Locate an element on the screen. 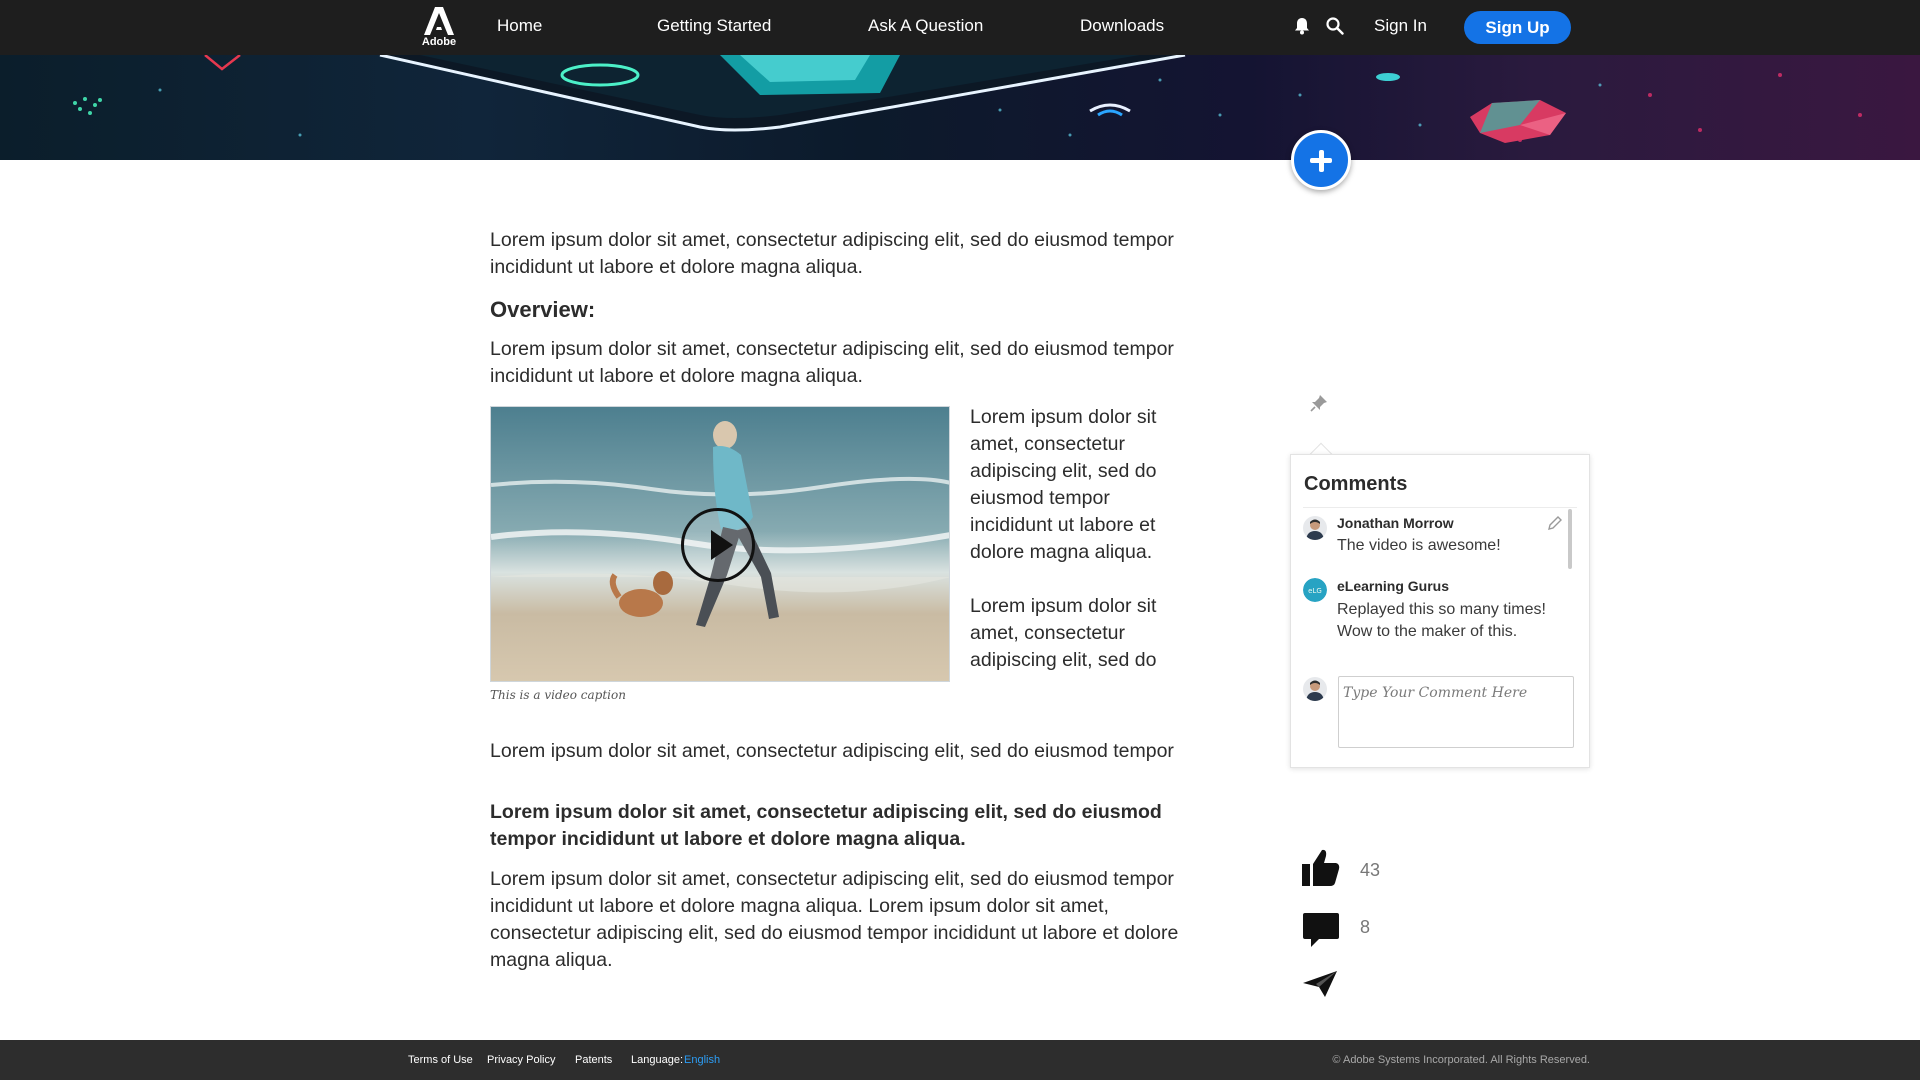 The height and width of the screenshot is (1080, 1920). comment-text: The video is awesome! is located at coordinates (1419, 545).